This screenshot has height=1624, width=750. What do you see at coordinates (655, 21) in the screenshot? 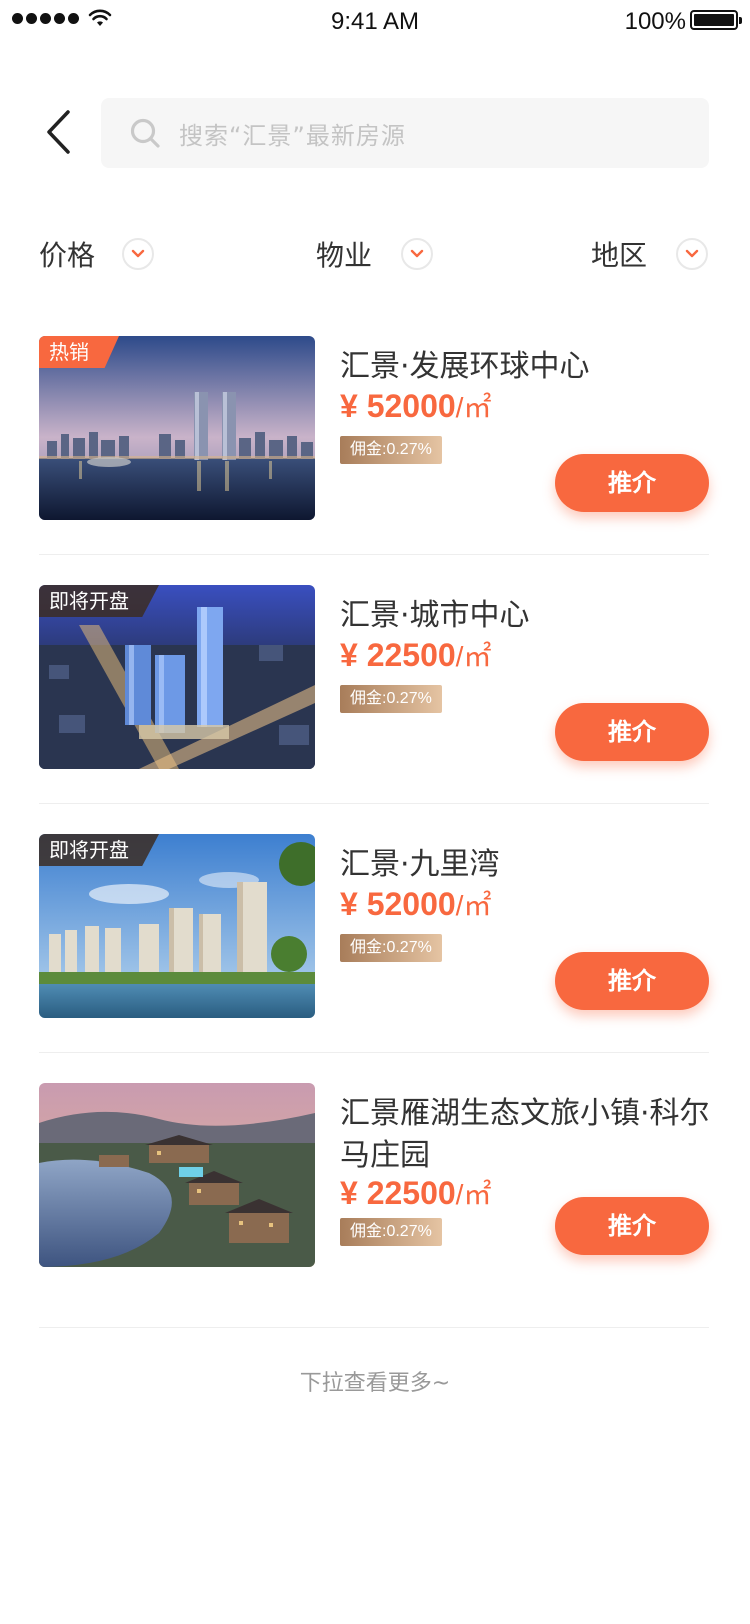
I see `battery-percent: 100%` at bounding box center [655, 21].